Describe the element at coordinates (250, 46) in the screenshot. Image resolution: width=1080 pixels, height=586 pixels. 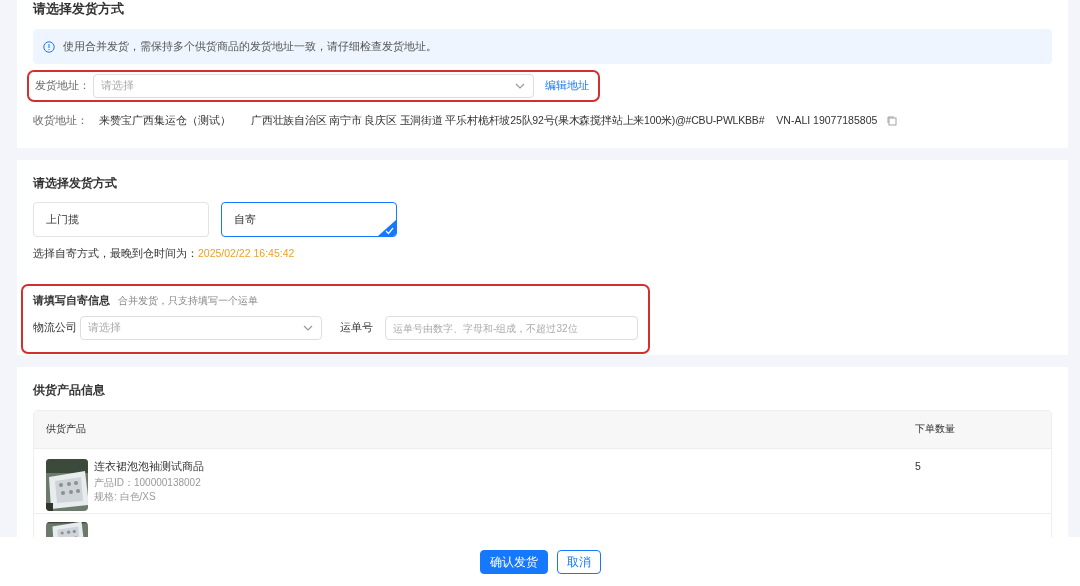
I see `notice-text: 使用合并发货，需保持多个供货商品的发货地址一致，请仔细检查发货地址。` at that location.